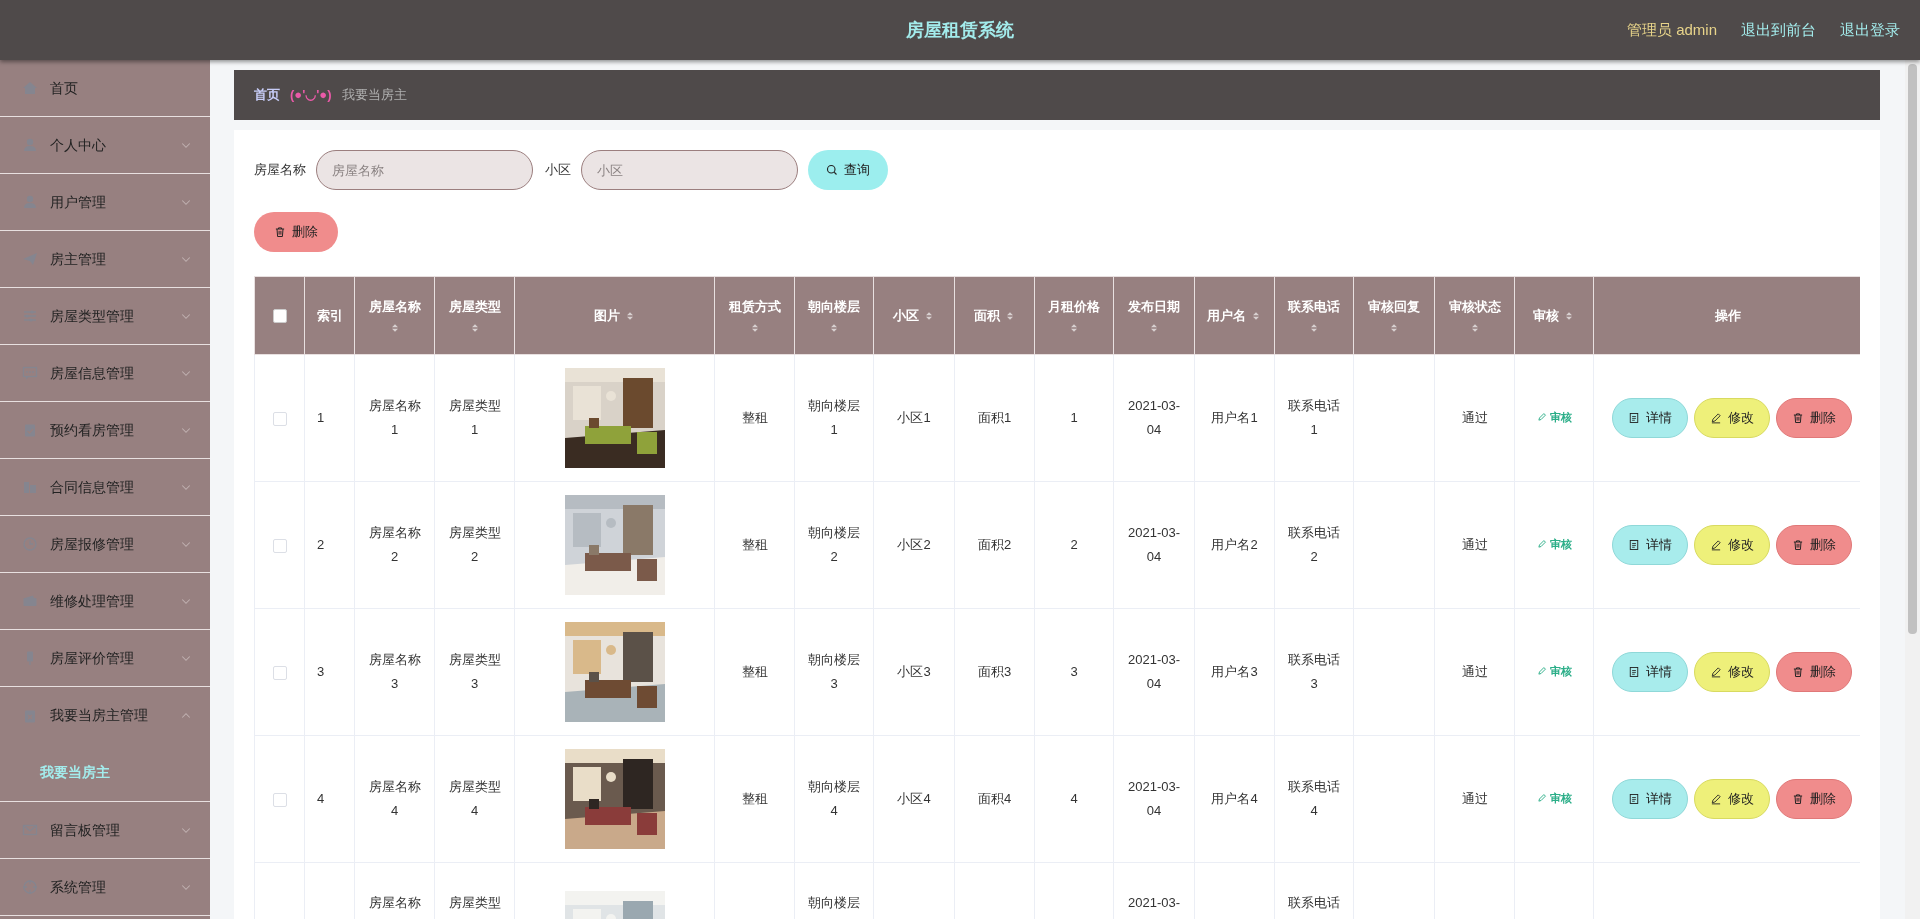  I want to click on sidebar-subitem: 我要当房主, so click(105, 772).